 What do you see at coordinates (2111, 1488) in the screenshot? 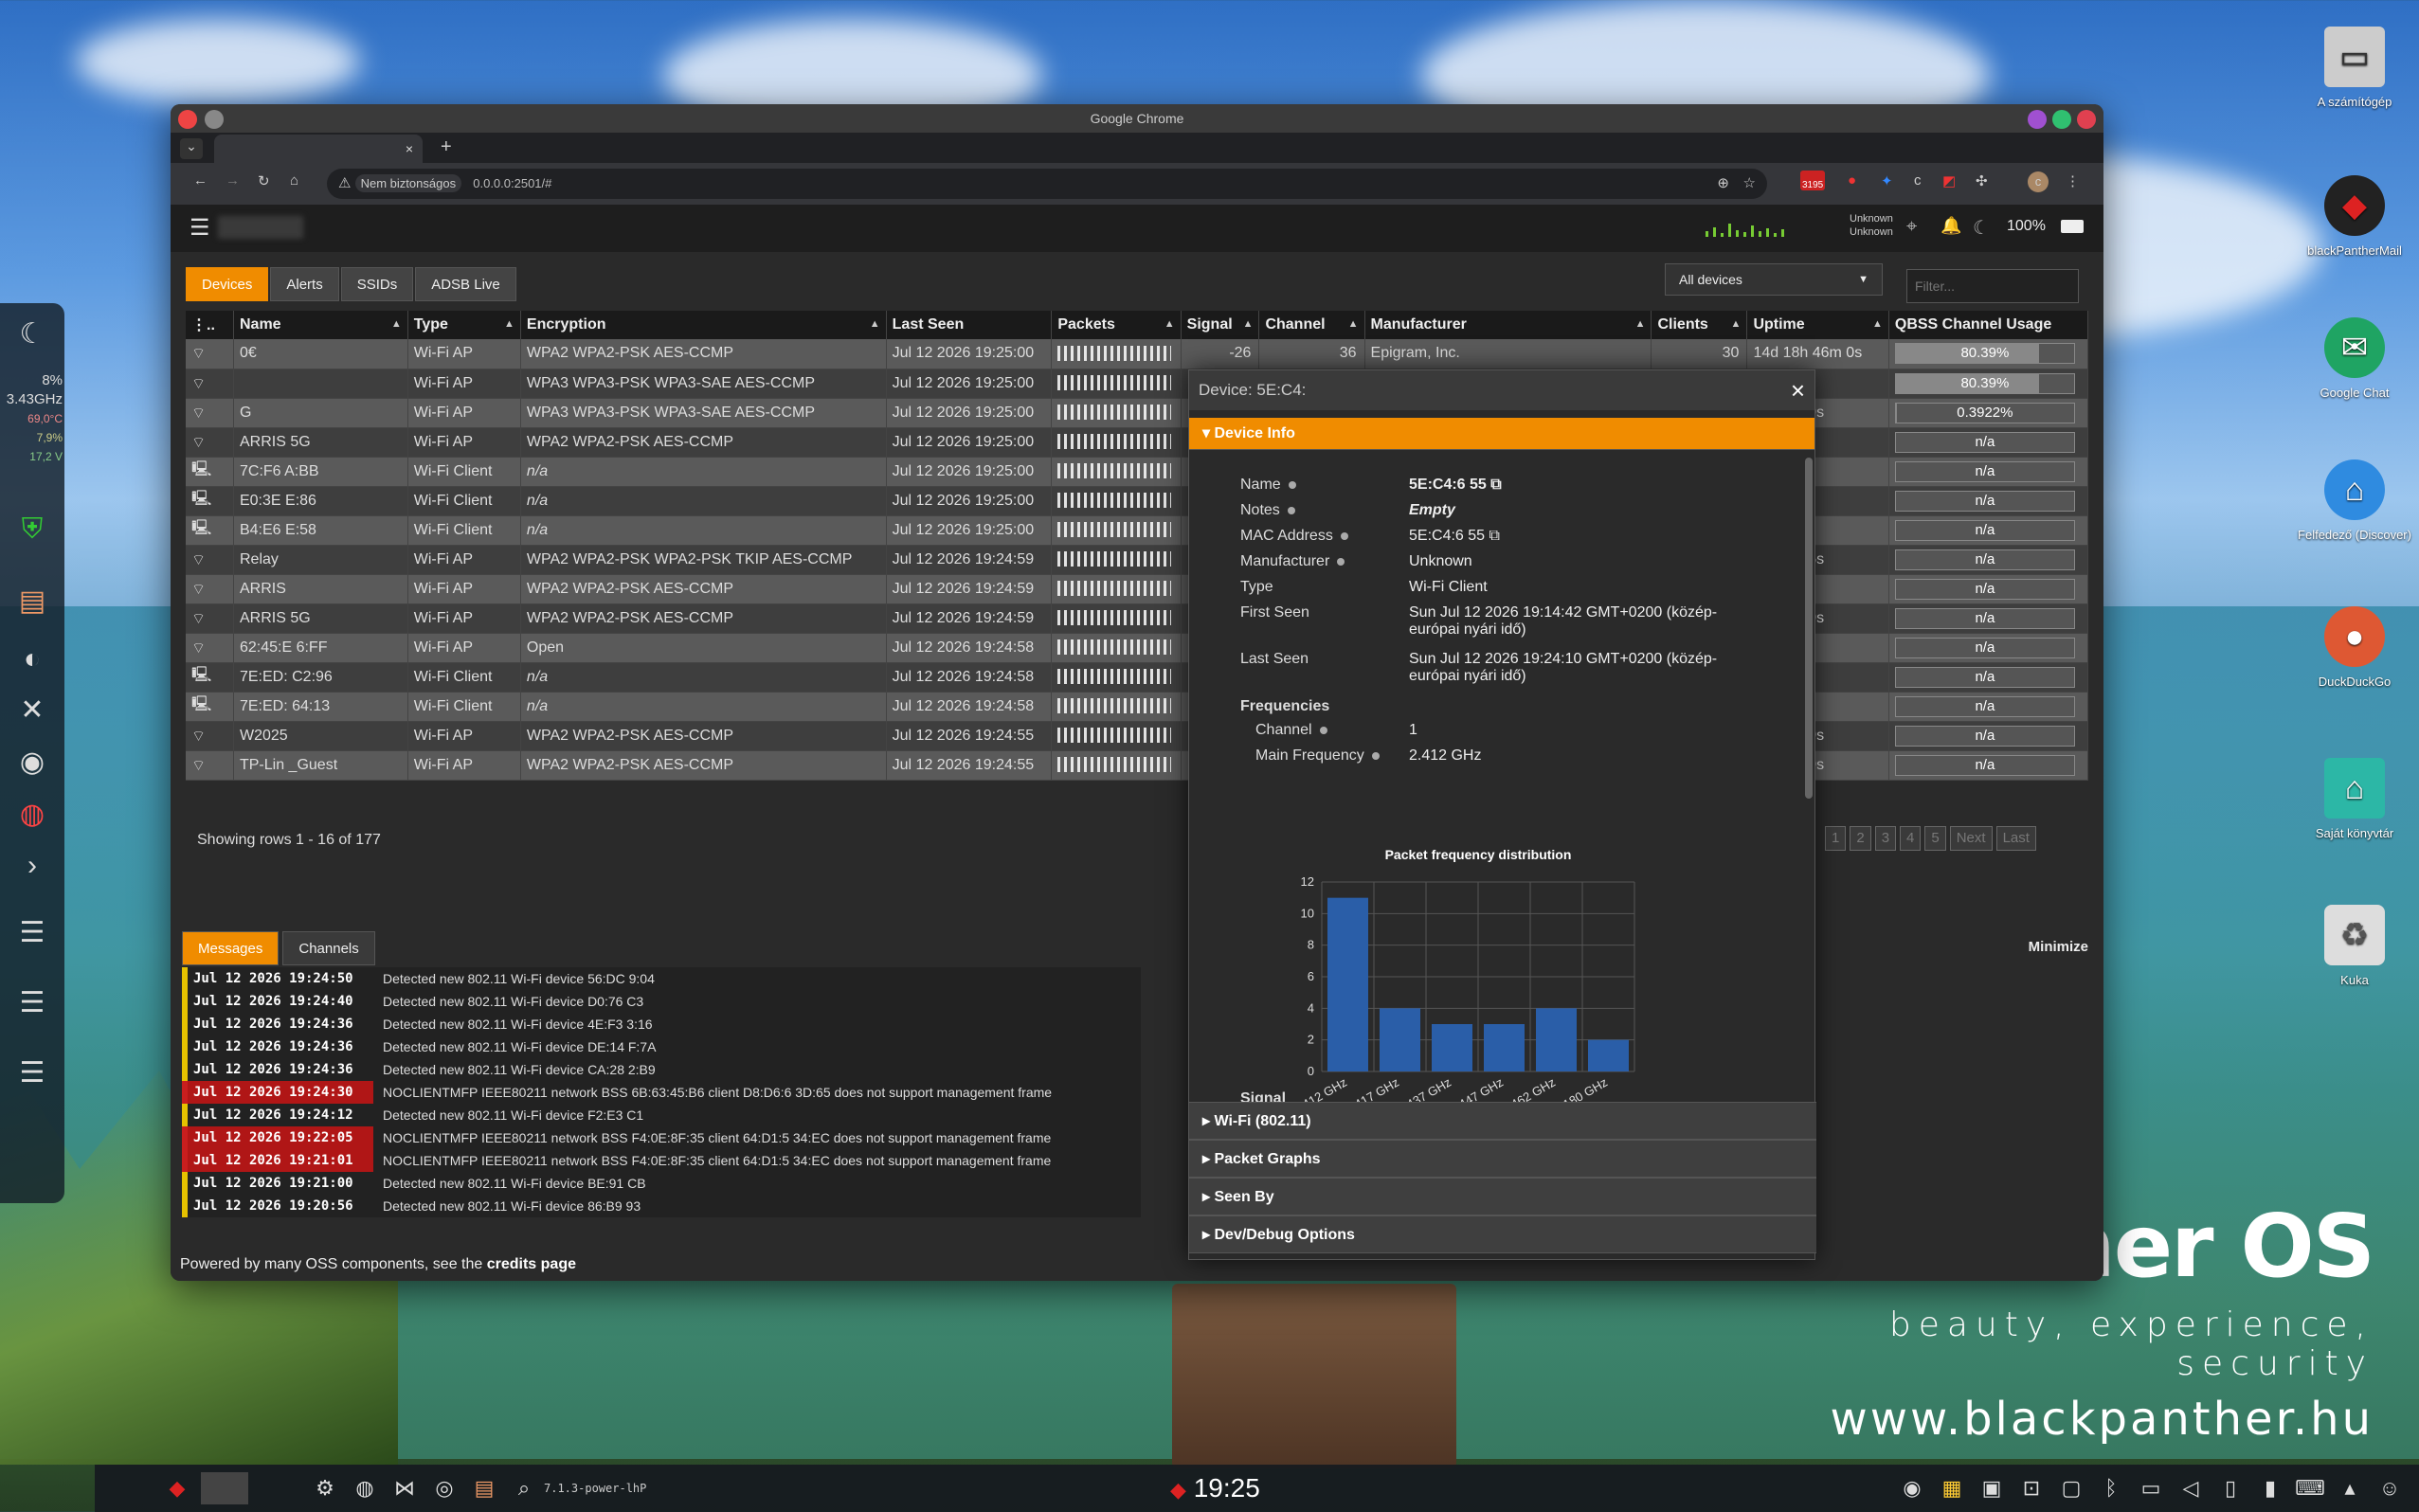
I see `bluetooth-icon: ᛒ` at bounding box center [2111, 1488].